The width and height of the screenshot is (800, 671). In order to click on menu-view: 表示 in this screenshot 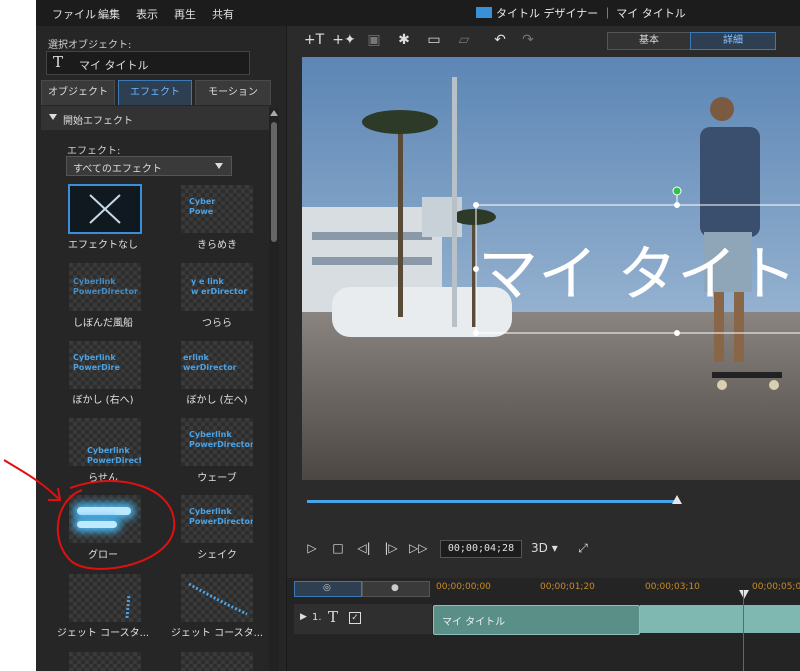, I will do `click(147, 14)`.